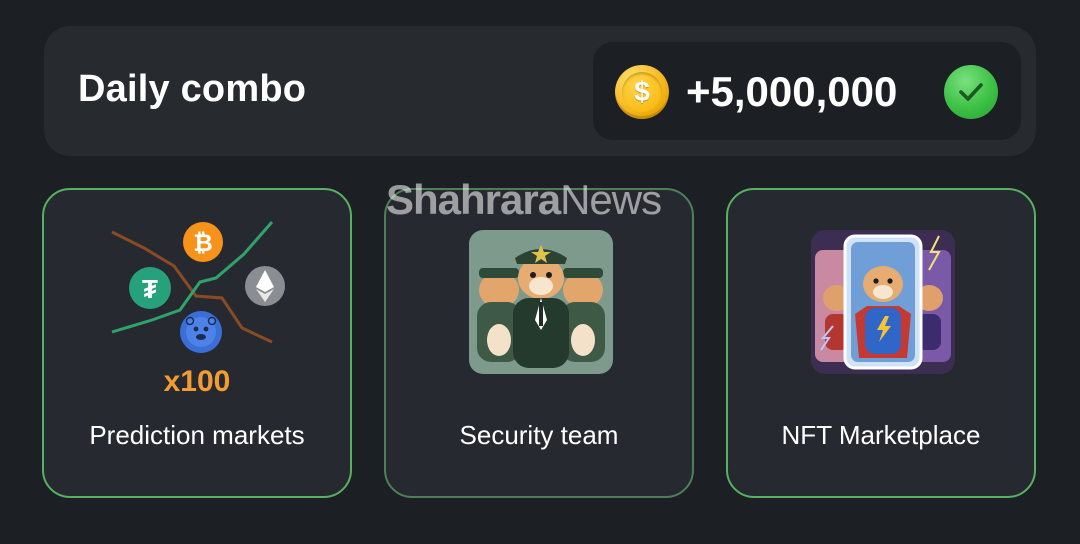  Describe the element at coordinates (197, 381) in the screenshot. I see `multiplier-label: x100` at that location.